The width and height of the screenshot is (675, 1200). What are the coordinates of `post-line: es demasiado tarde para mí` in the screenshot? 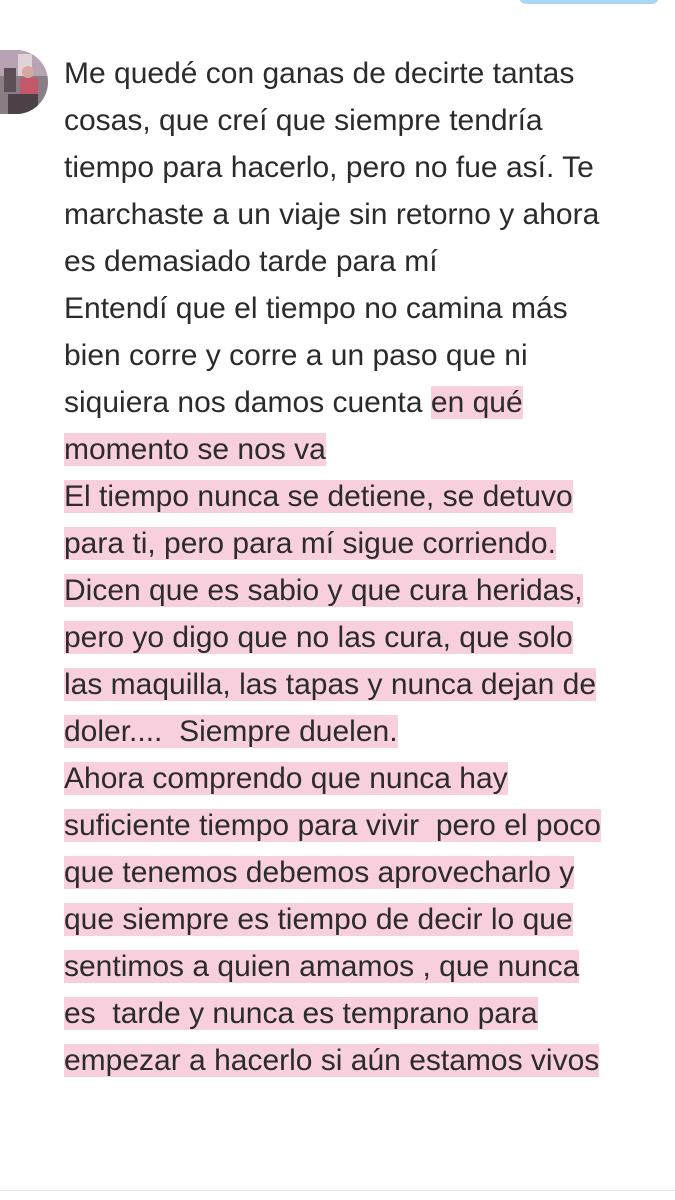 It's located at (364, 261).